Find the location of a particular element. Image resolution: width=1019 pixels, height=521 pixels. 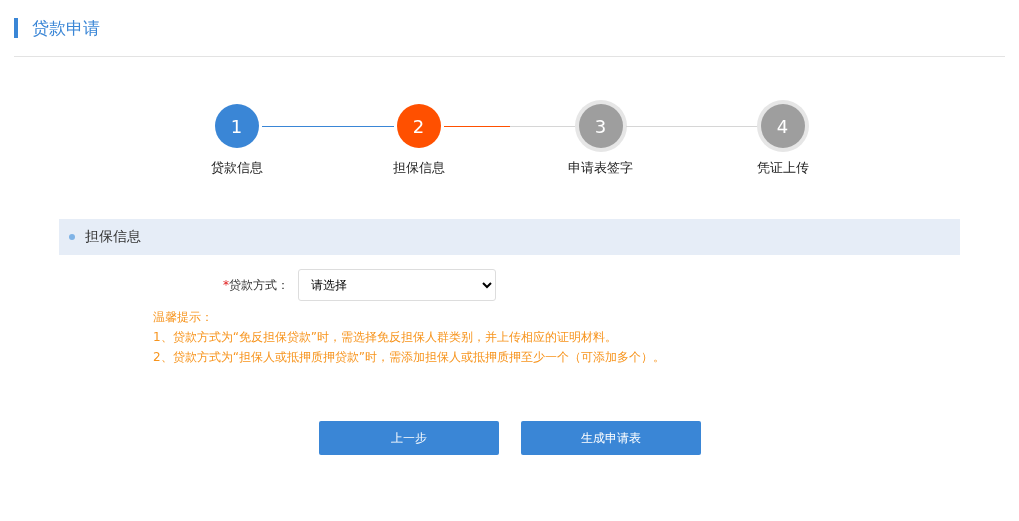

previous-button: 上一步 is located at coordinates (408, 438).